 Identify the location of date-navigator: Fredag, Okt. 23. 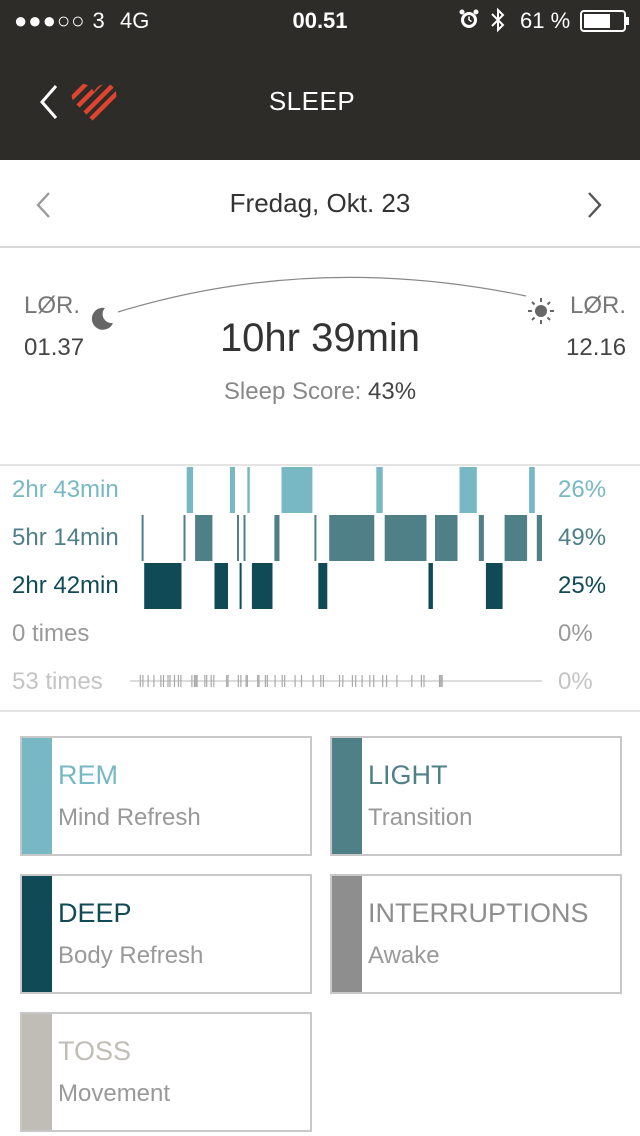
(320, 204).